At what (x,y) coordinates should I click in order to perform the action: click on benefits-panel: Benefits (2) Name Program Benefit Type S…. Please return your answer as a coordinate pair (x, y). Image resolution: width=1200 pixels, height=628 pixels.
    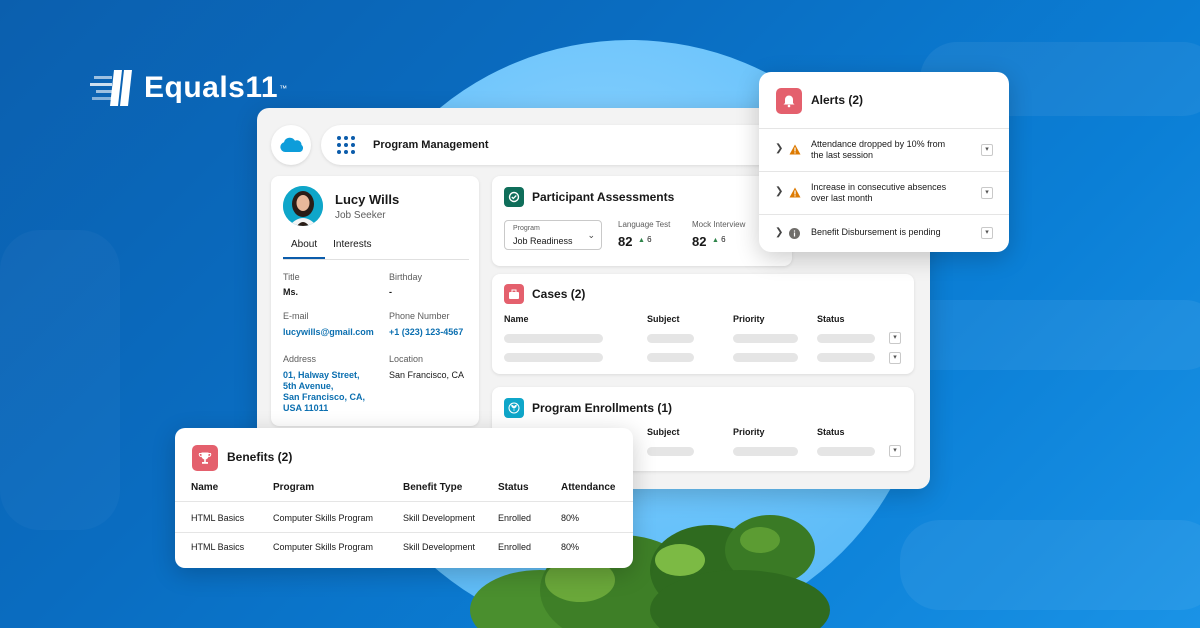
    Looking at the image, I should click on (404, 498).